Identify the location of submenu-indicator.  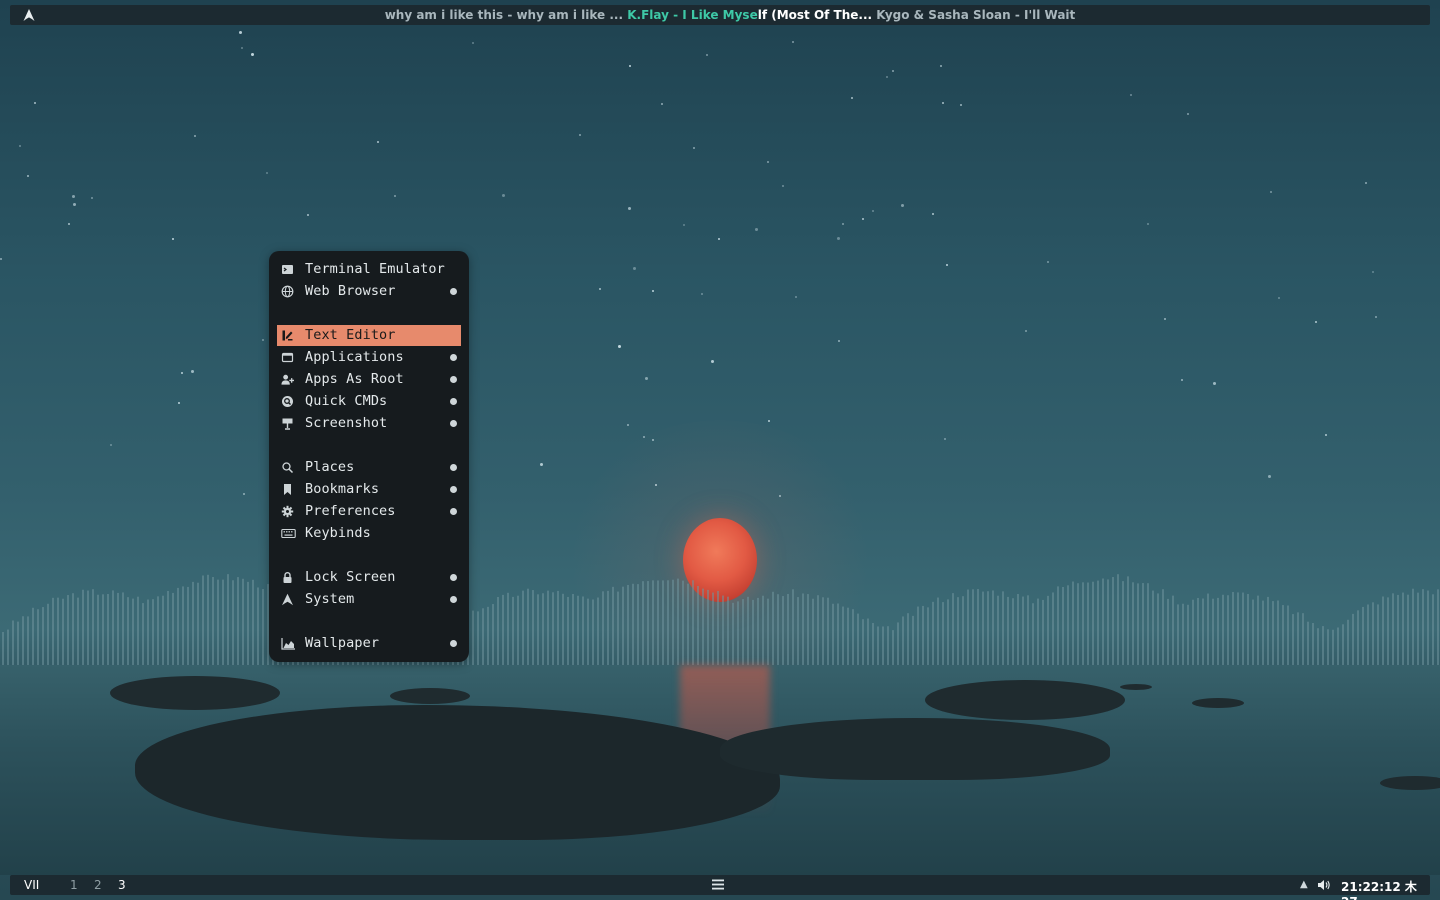
(453, 291).